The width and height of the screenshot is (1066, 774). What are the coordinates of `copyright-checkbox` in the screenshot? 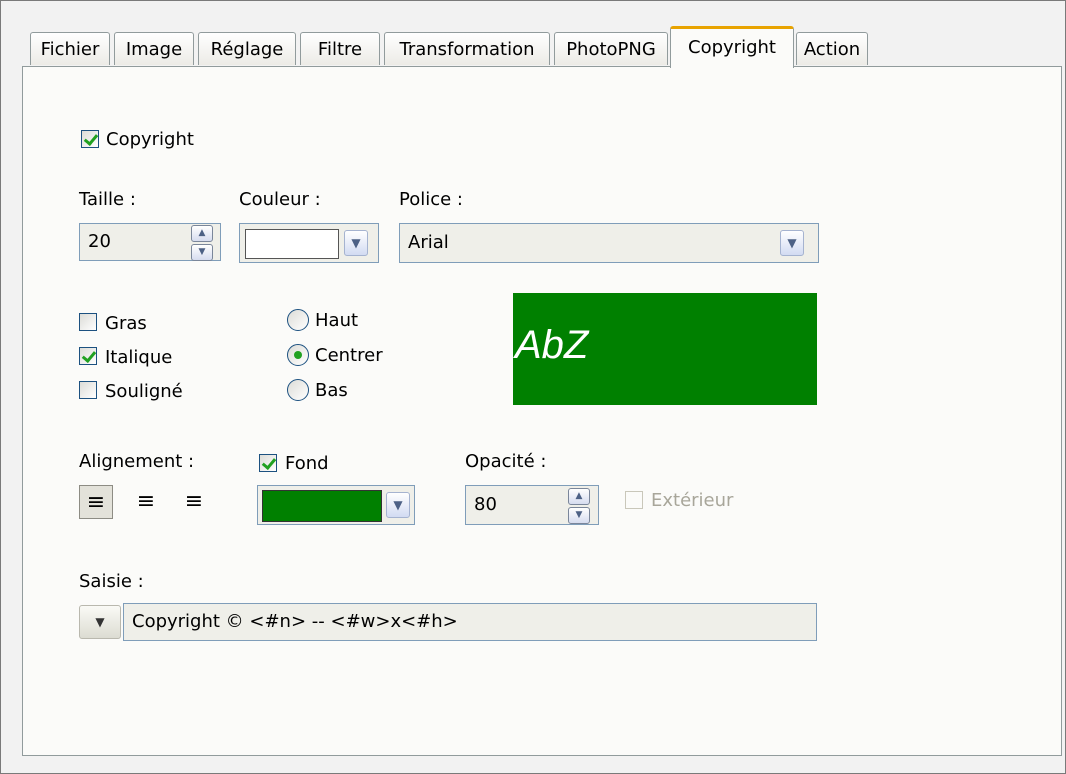 It's located at (90, 139).